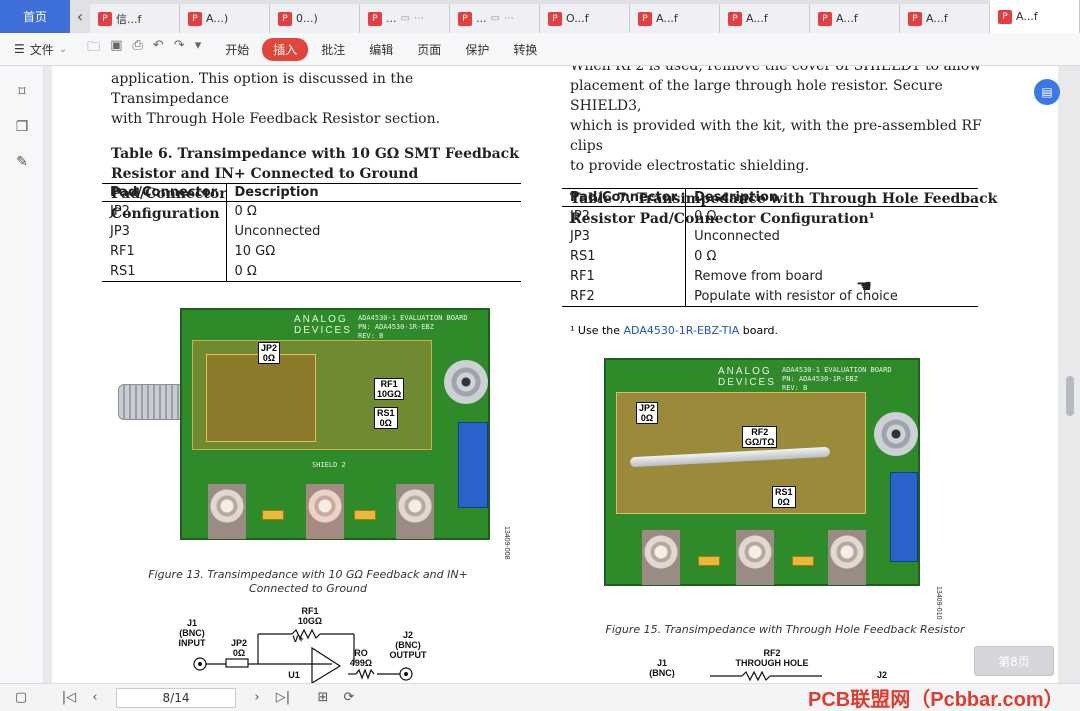 The image size is (1080, 711). I want to click on tab-home: 首页, so click(35, 16).